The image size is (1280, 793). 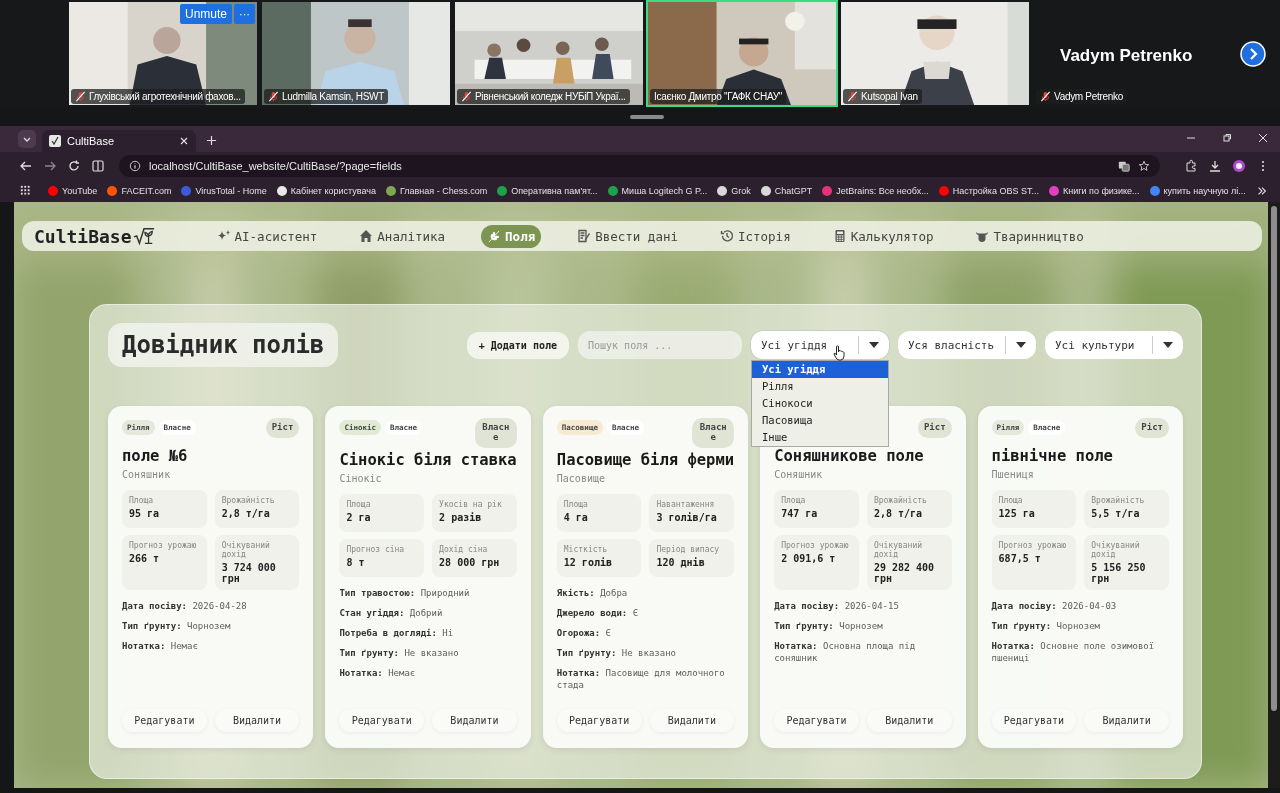 I want to click on nav-tab: Аналітика, so click(x=402, y=236).